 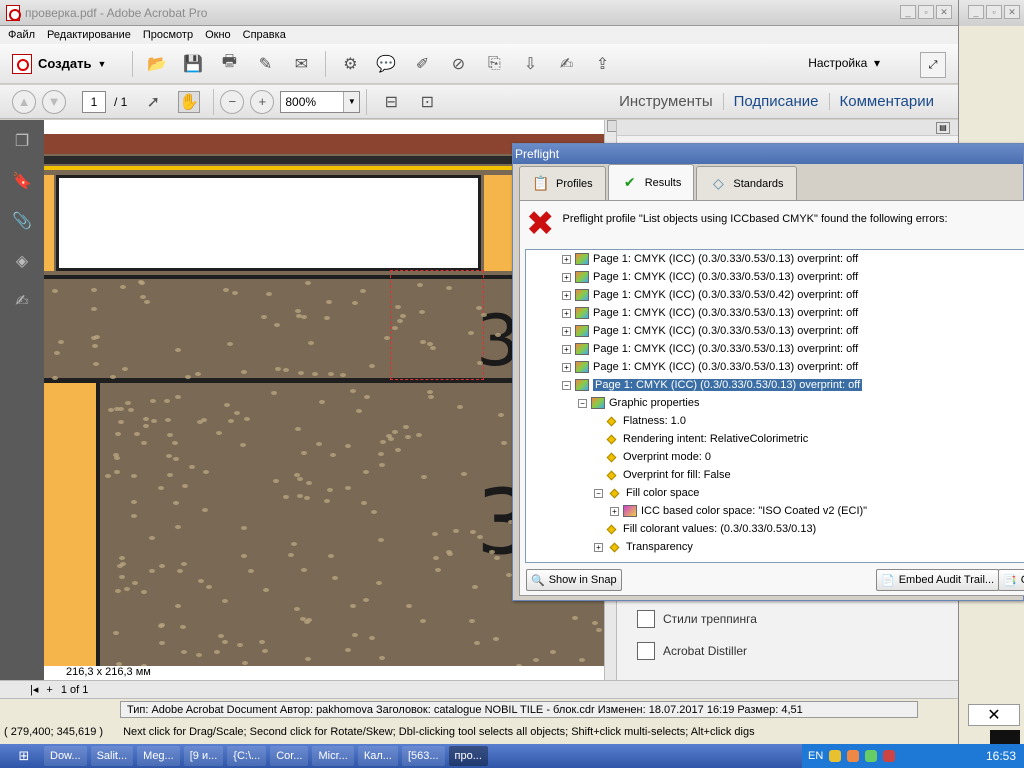 What do you see at coordinates (34, 689) in the screenshot?
I see `first-page-icon: |◂` at bounding box center [34, 689].